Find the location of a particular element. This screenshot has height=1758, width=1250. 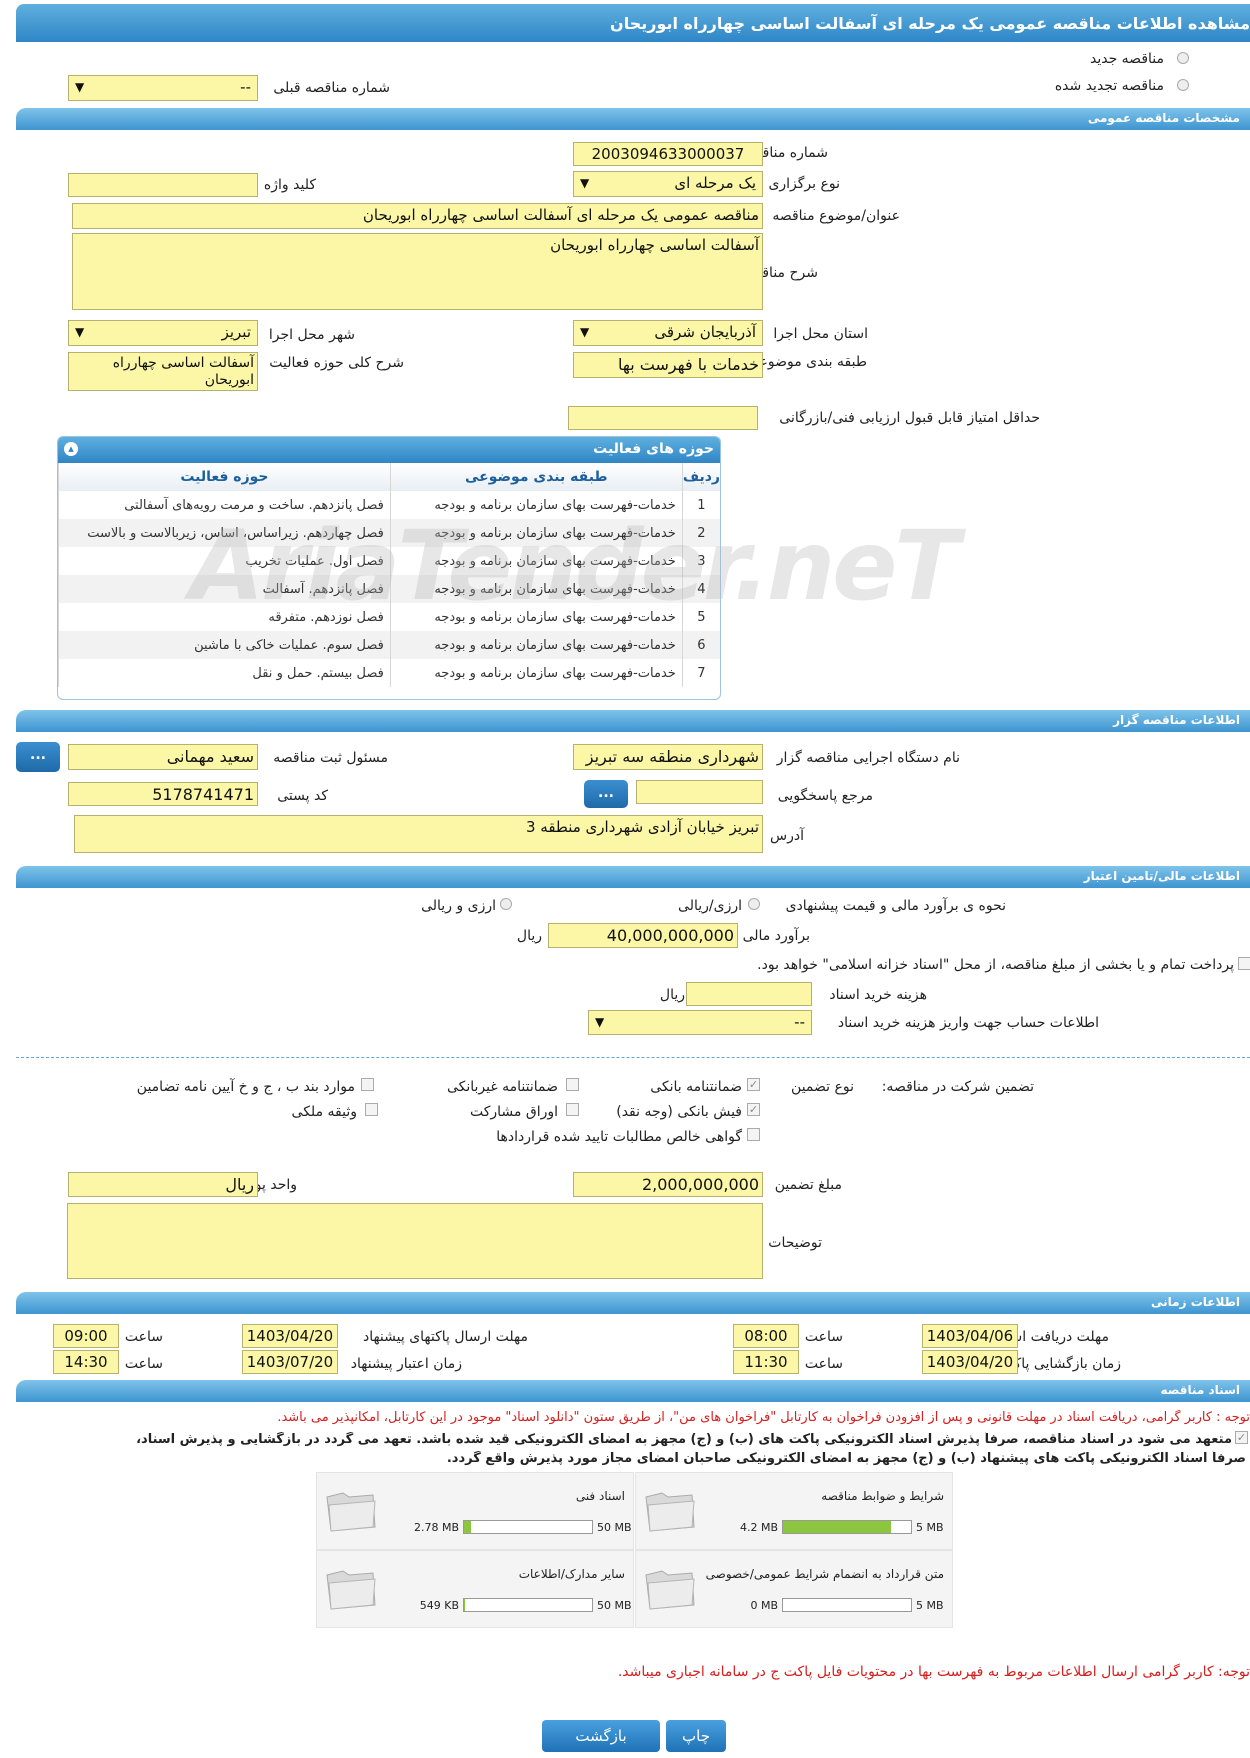

address-label: آدرس is located at coordinates (787, 836).